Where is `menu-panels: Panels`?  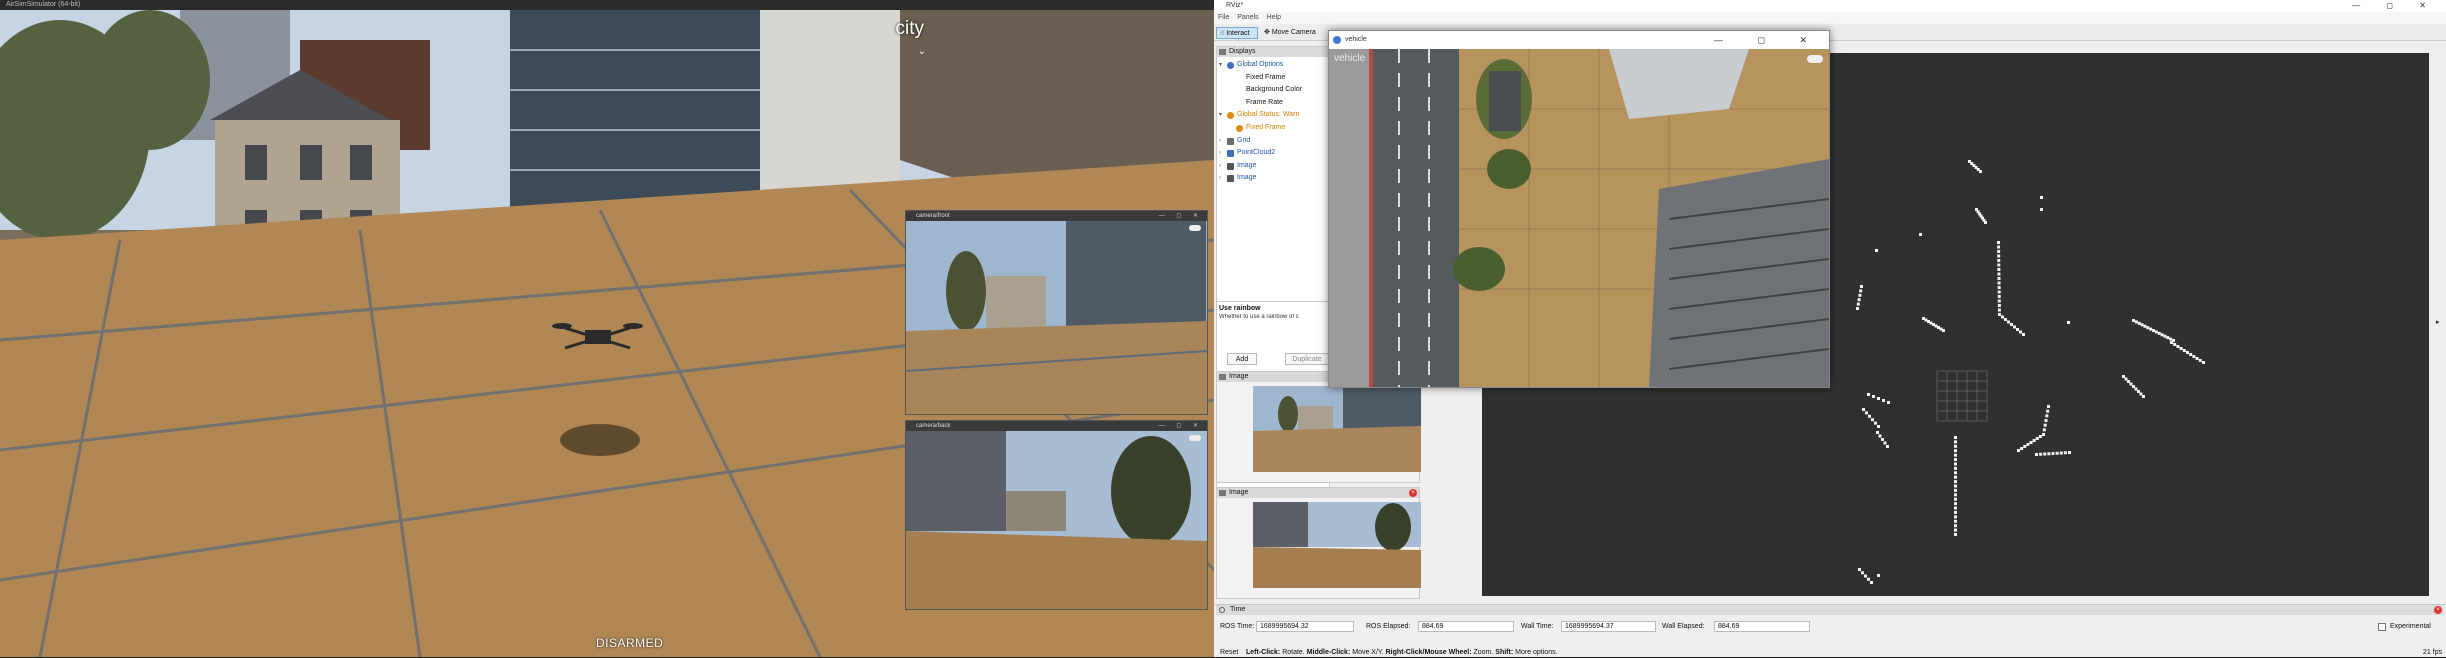
menu-panels: Panels is located at coordinates (1247, 17).